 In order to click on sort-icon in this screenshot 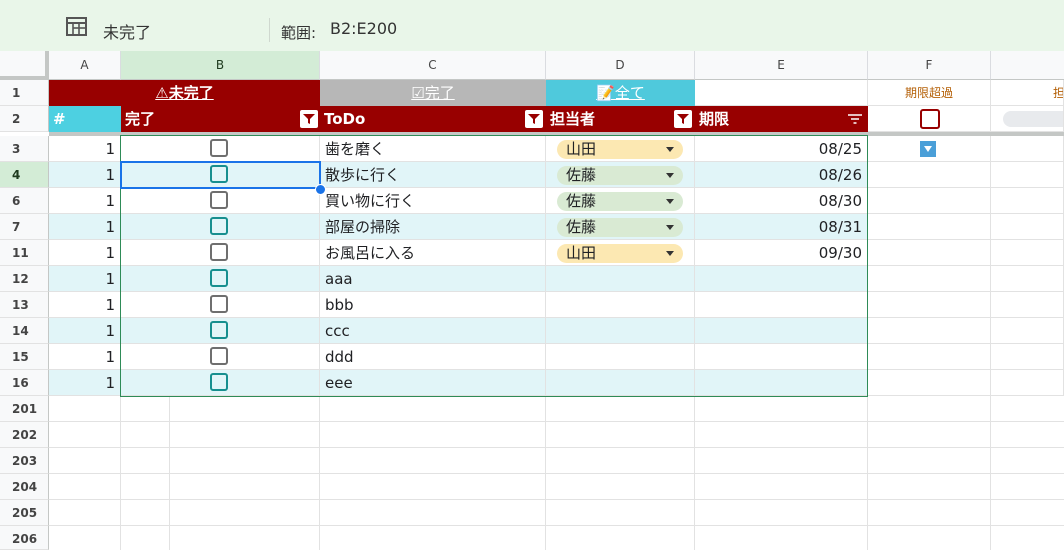, I will do `click(855, 119)`.